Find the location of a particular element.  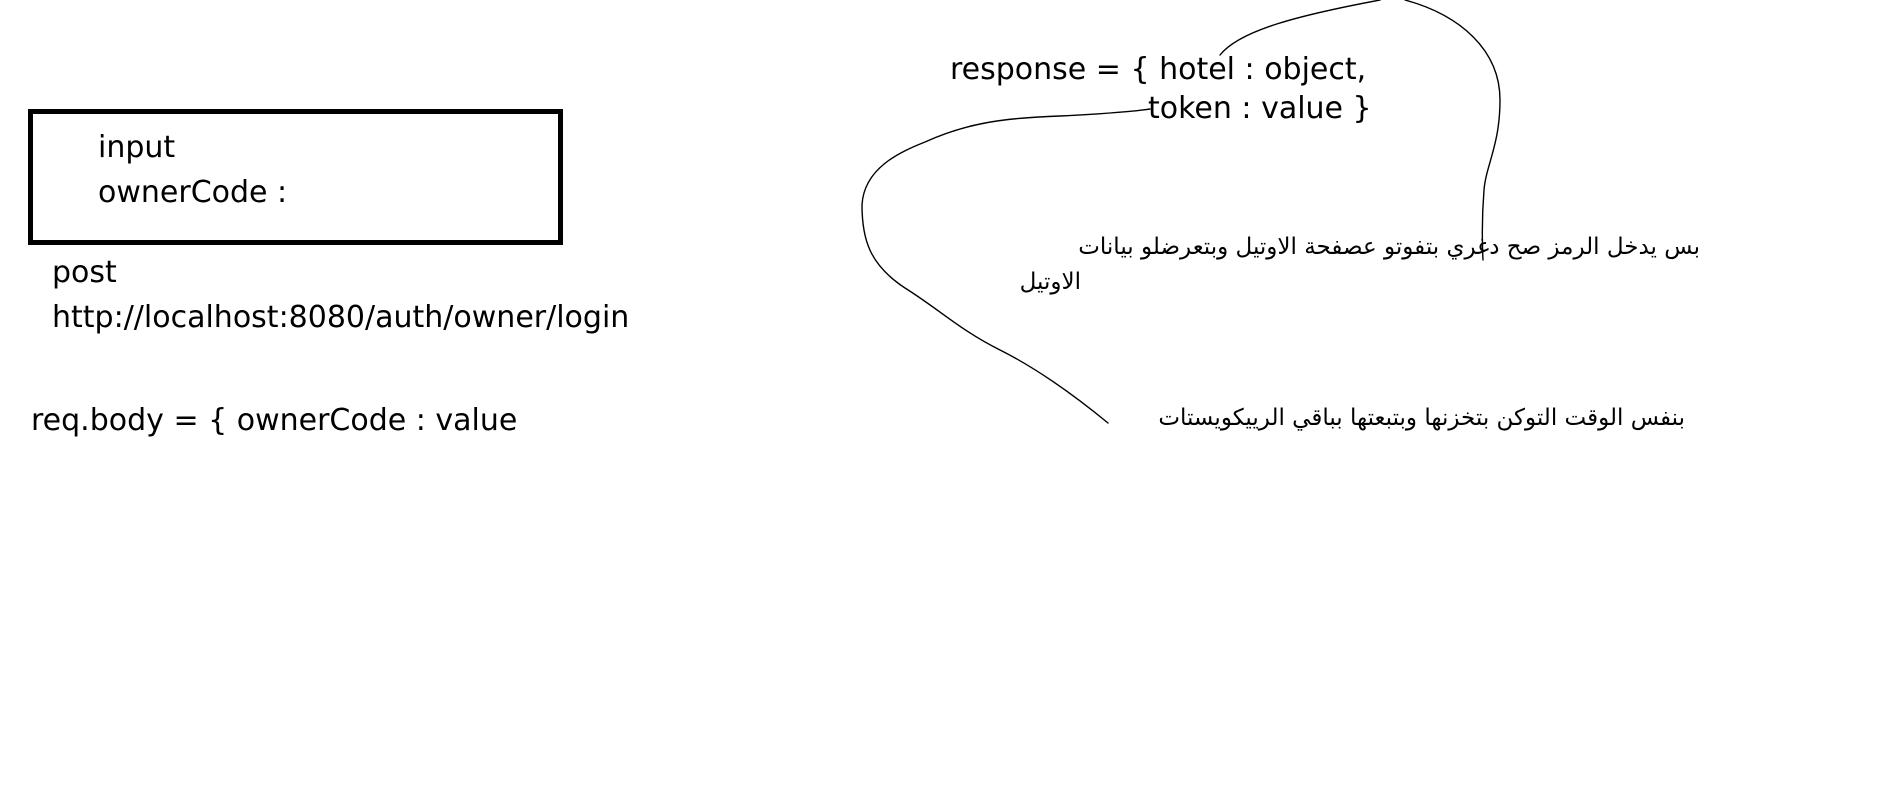

note-1-line-2: الاوتيل is located at coordinates (1050, 282).